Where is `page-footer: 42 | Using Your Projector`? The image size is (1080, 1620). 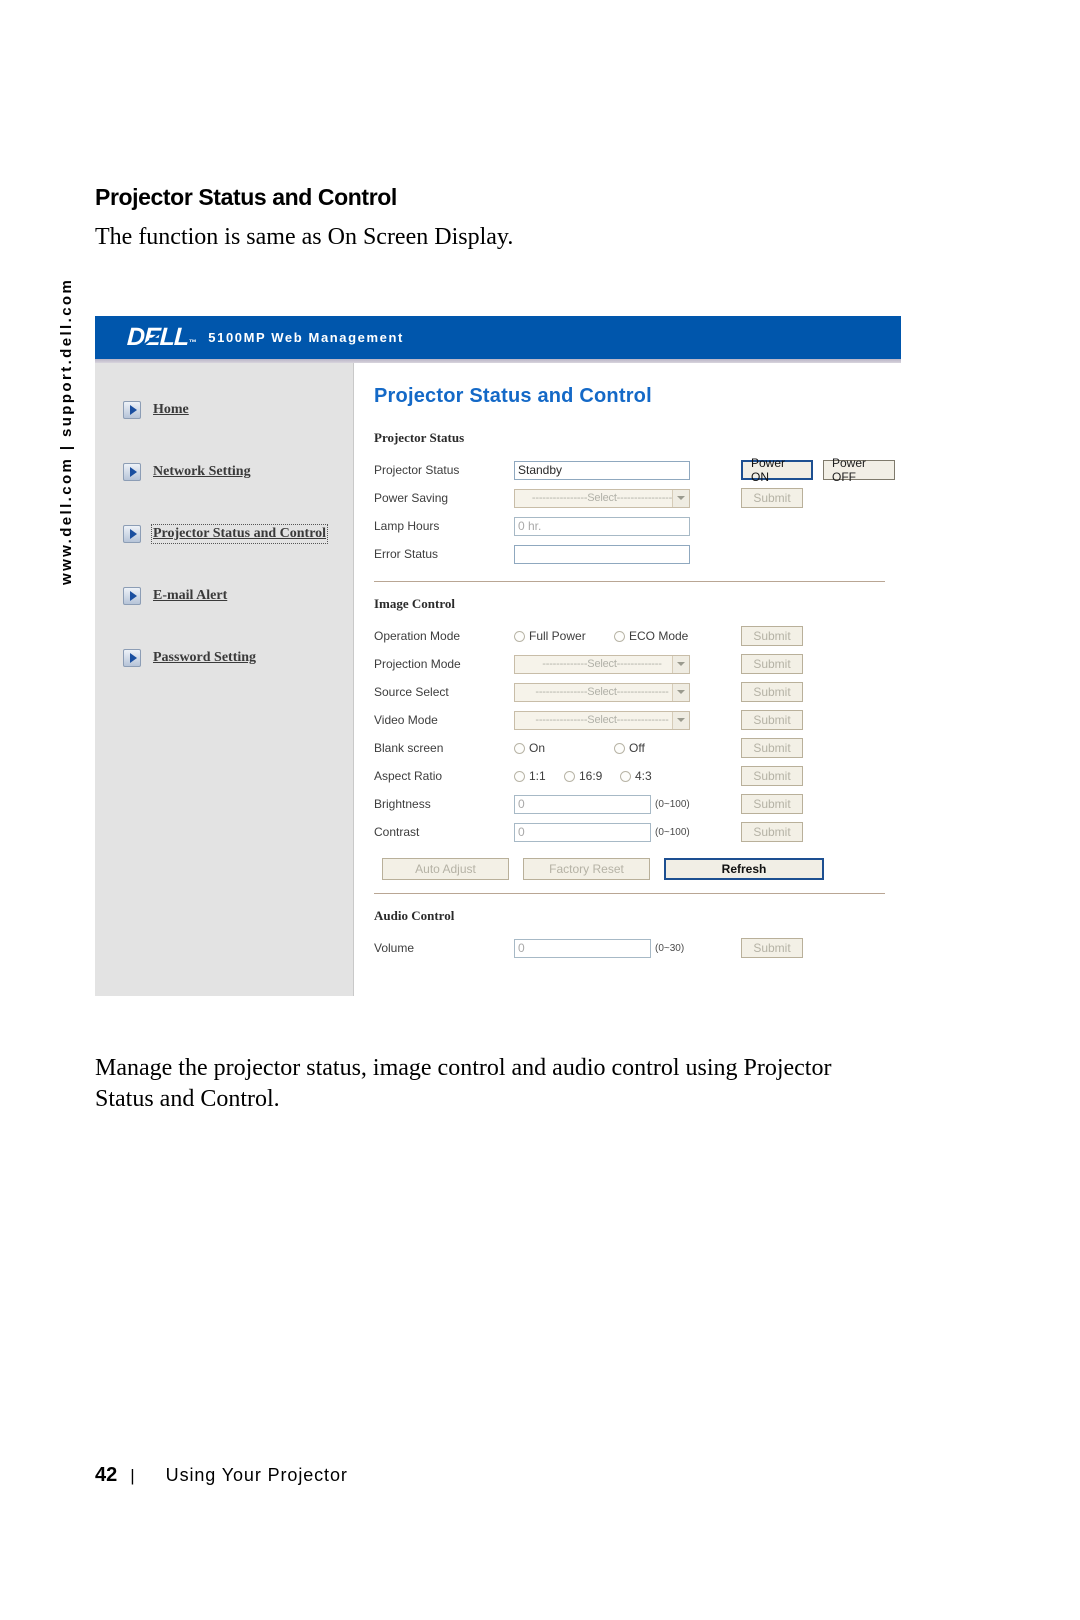
page-footer: 42 | Using Your Projector is located at coordinates (221, 1475).